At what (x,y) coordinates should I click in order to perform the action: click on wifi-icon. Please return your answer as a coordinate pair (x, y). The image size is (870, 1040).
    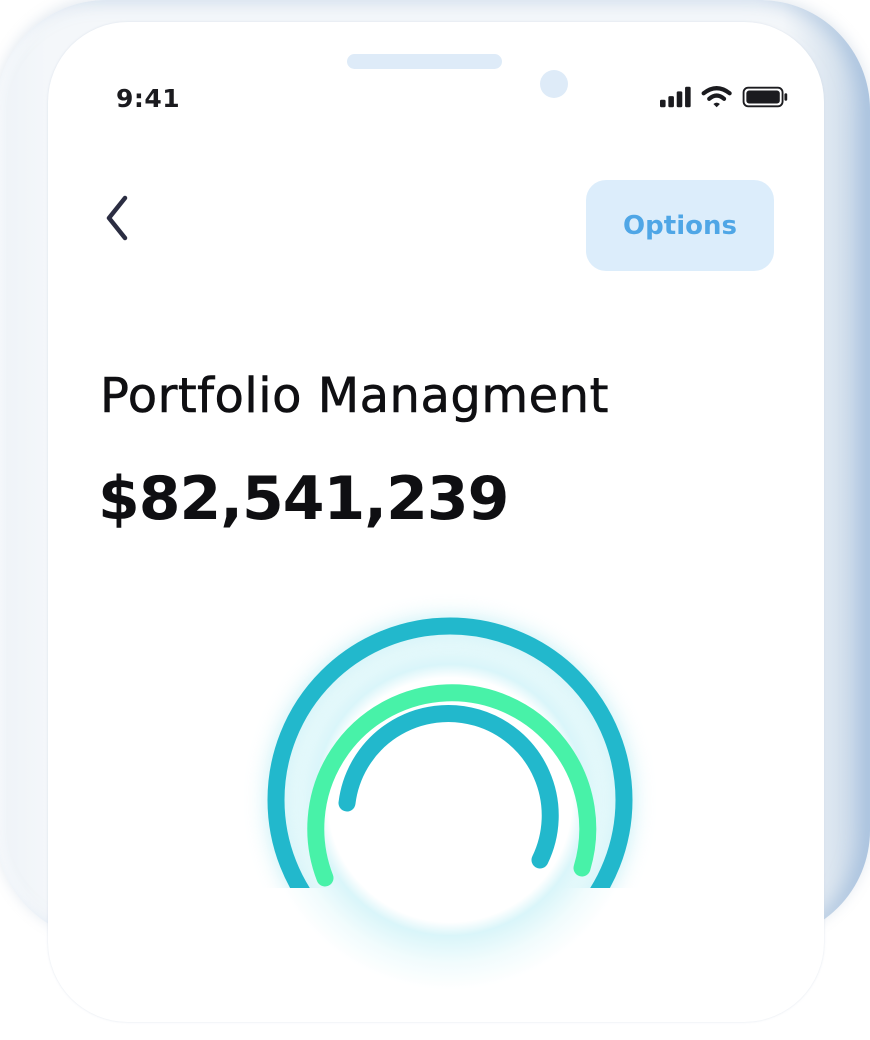
    Looking at the image, I should click on (716, 97).